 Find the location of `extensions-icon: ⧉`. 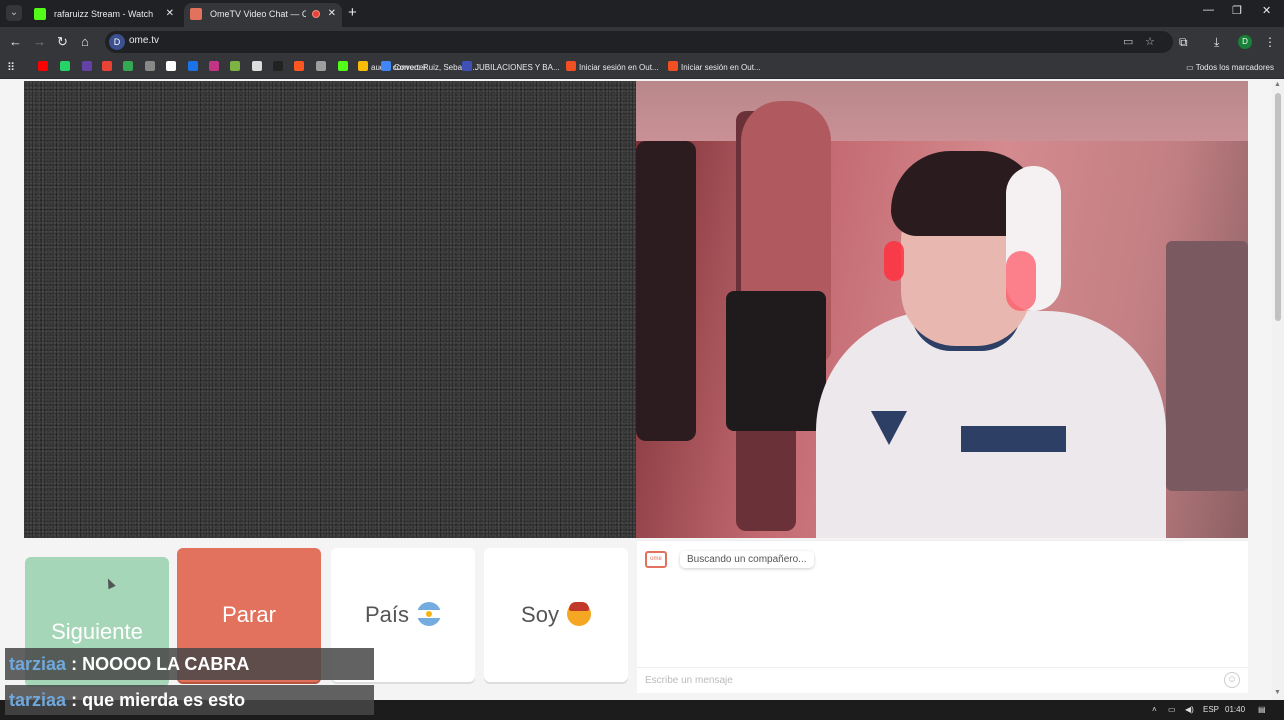

extensions-icon: ⧉ is located at coordinates (1183, 42).